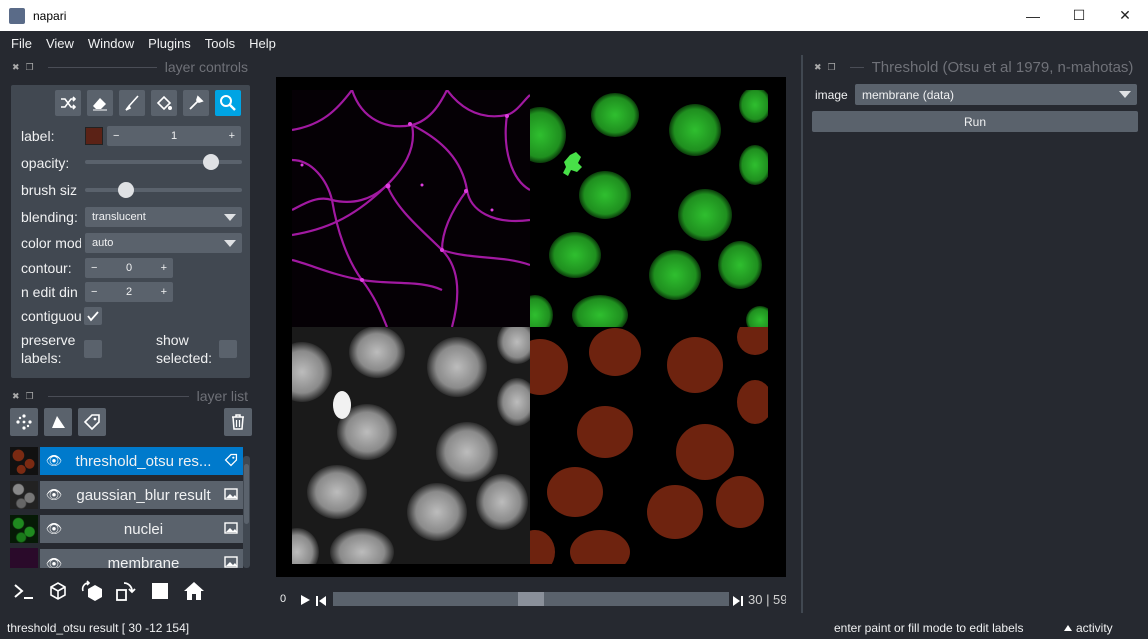  I want to click on transpose-icon, so click(126, 591).